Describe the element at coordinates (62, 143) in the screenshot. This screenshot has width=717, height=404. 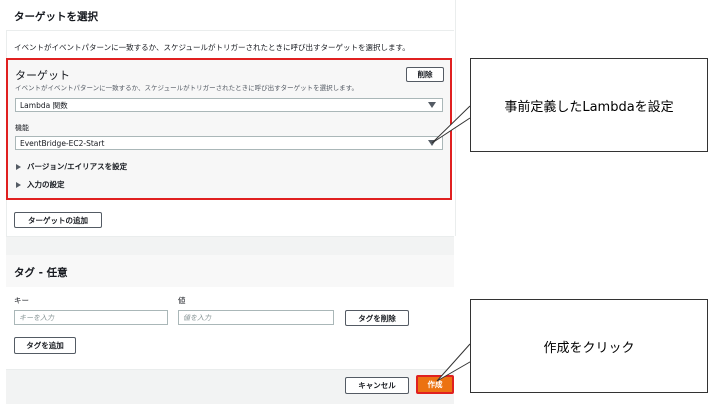
I see `function-value: EventBridge-EC2-Start` at that location.